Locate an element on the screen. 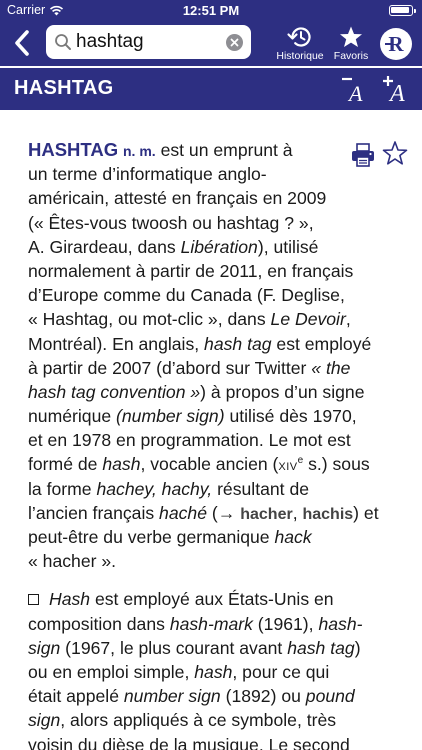  term: hash- is located at coordinates (340, 623).